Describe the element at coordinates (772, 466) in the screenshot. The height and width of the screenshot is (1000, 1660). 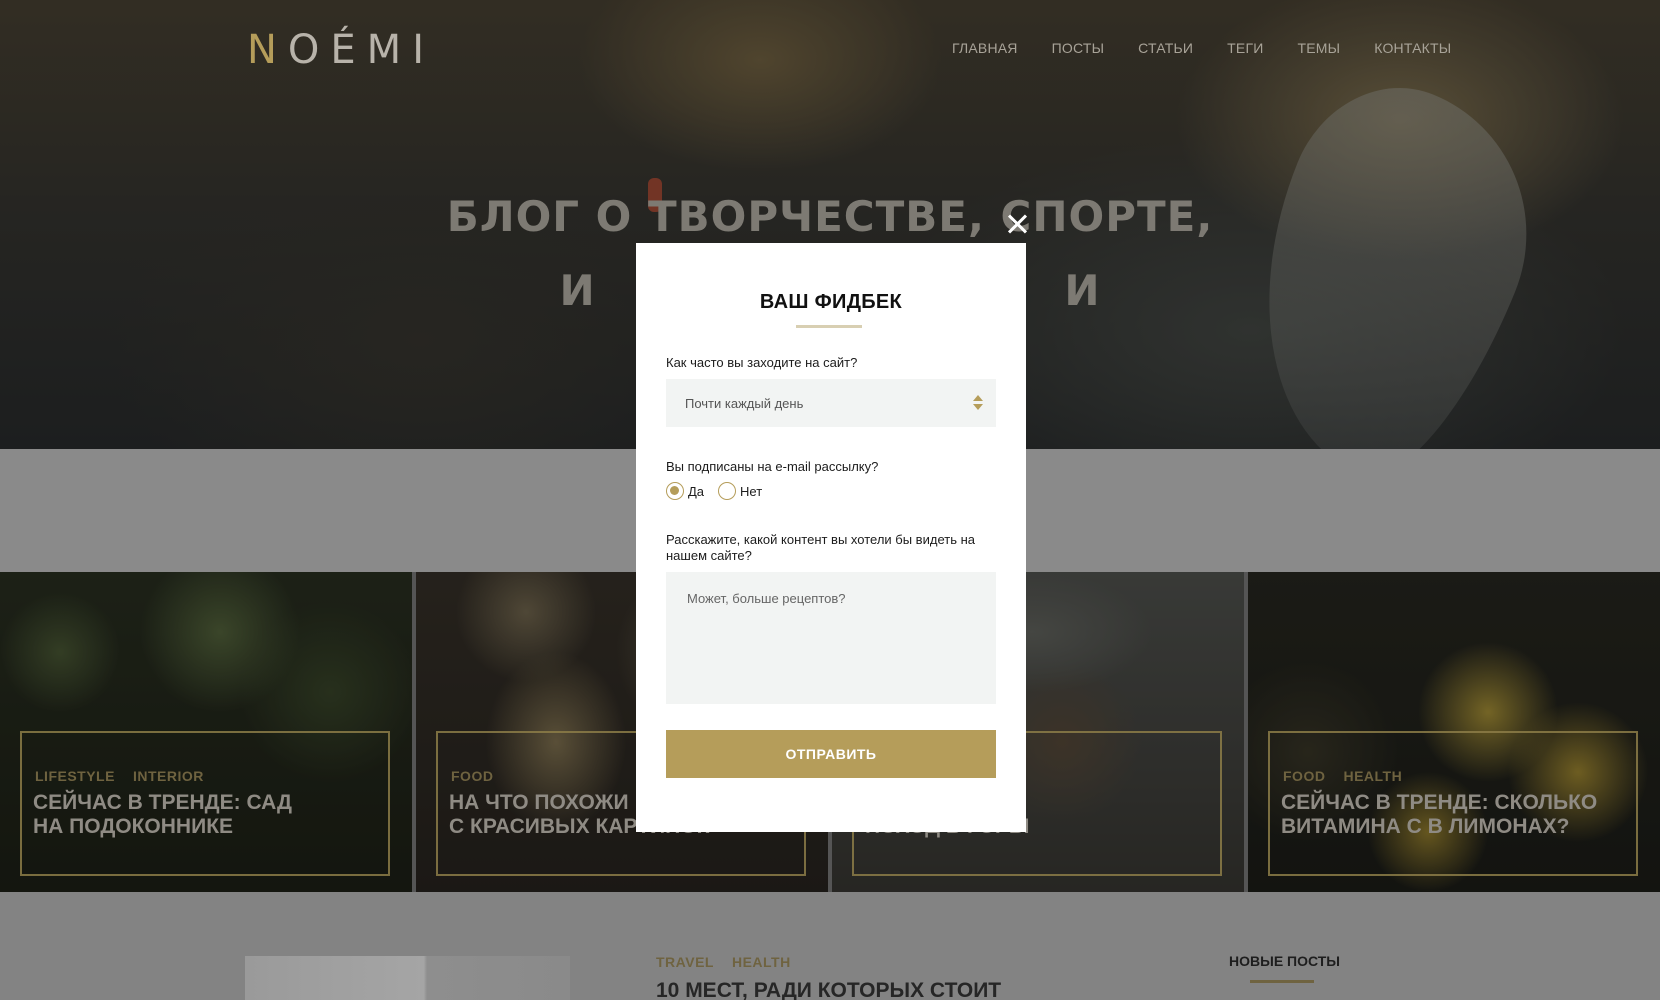
I see `question-subscription-label: Вы подписаны на e-mail рассылку?` at that location.